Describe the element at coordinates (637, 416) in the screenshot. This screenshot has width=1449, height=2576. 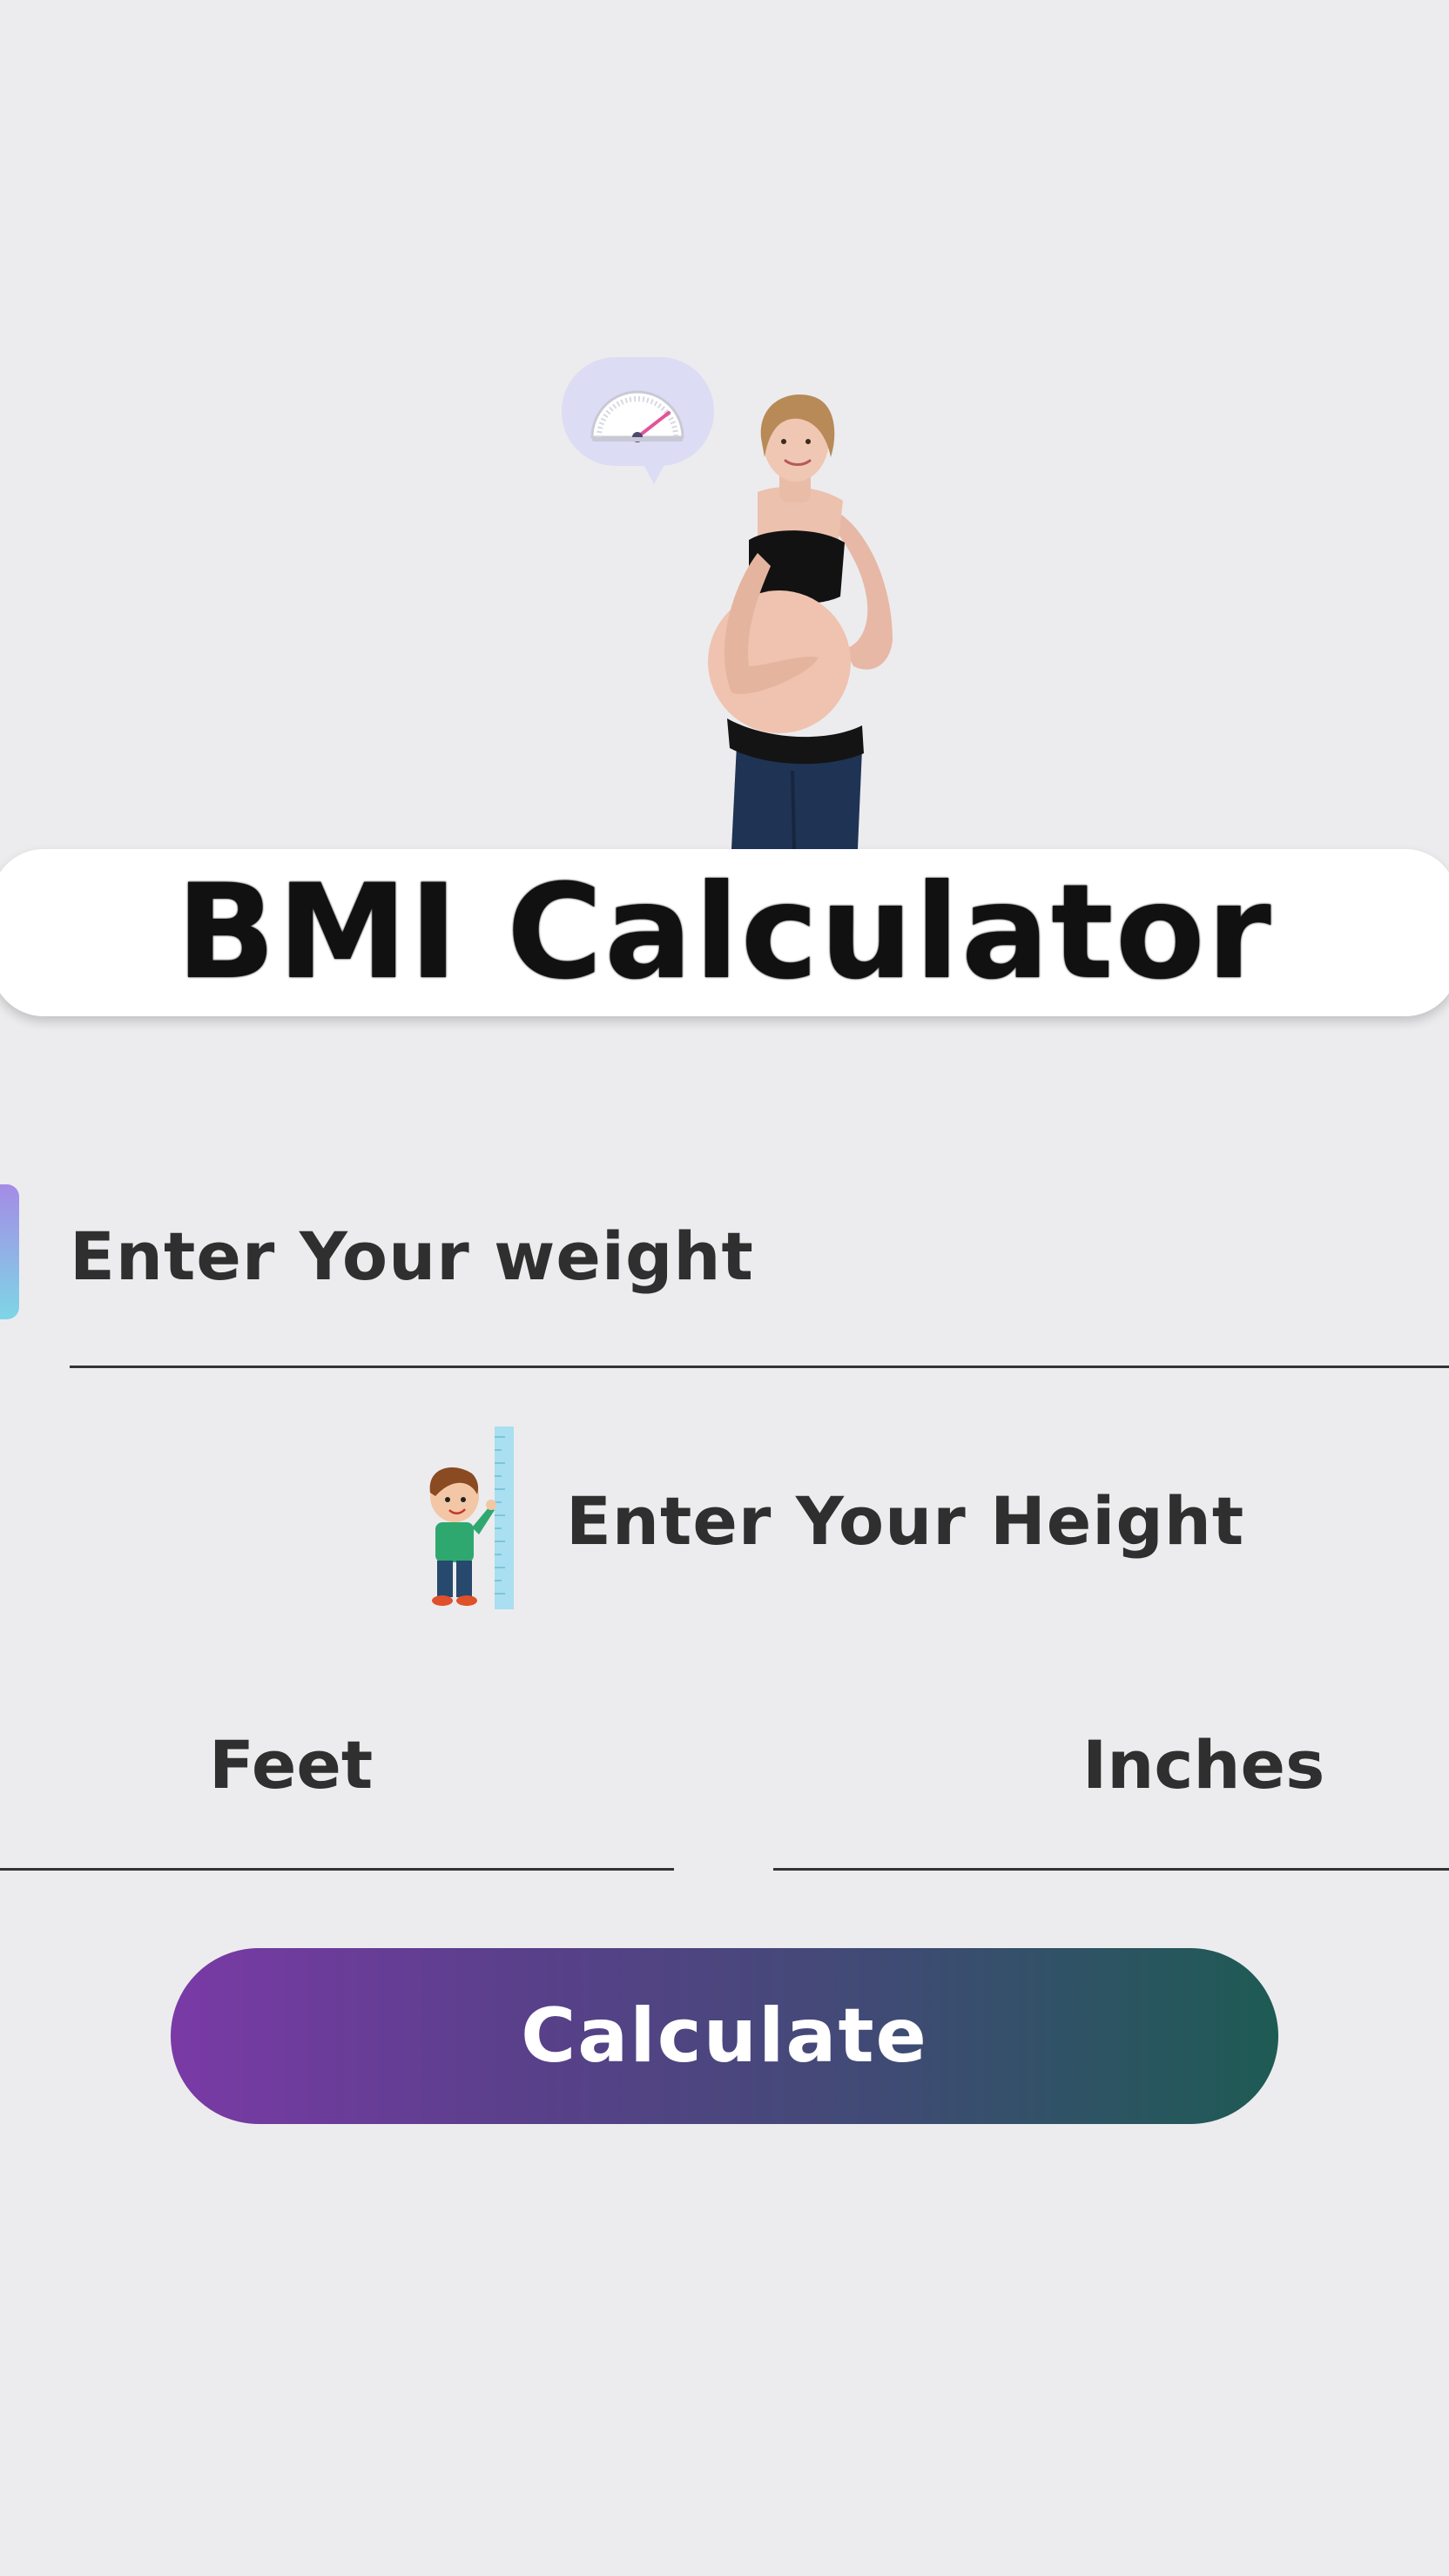
I see `weight-gauge-icon` at that location.